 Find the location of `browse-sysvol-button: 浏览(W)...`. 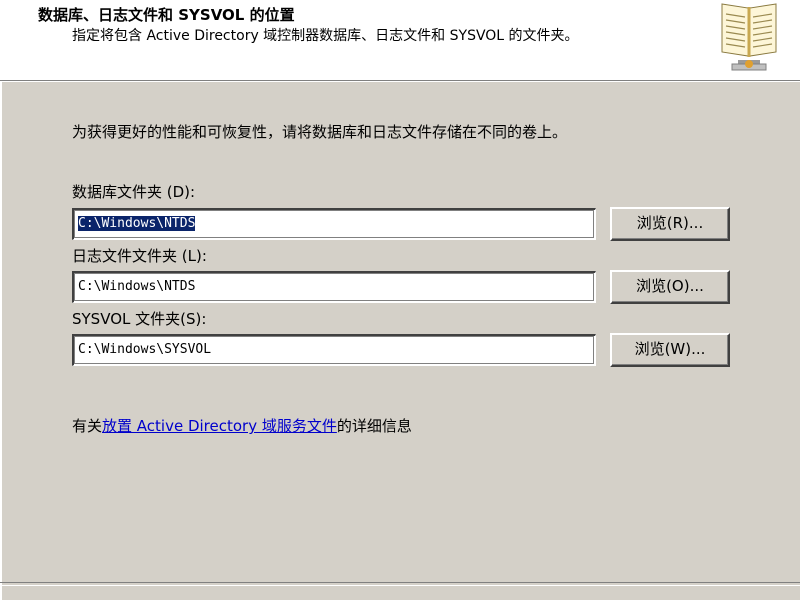

browse-sysvol-button: 浏览(W)... is located at coordinates (670, 350).